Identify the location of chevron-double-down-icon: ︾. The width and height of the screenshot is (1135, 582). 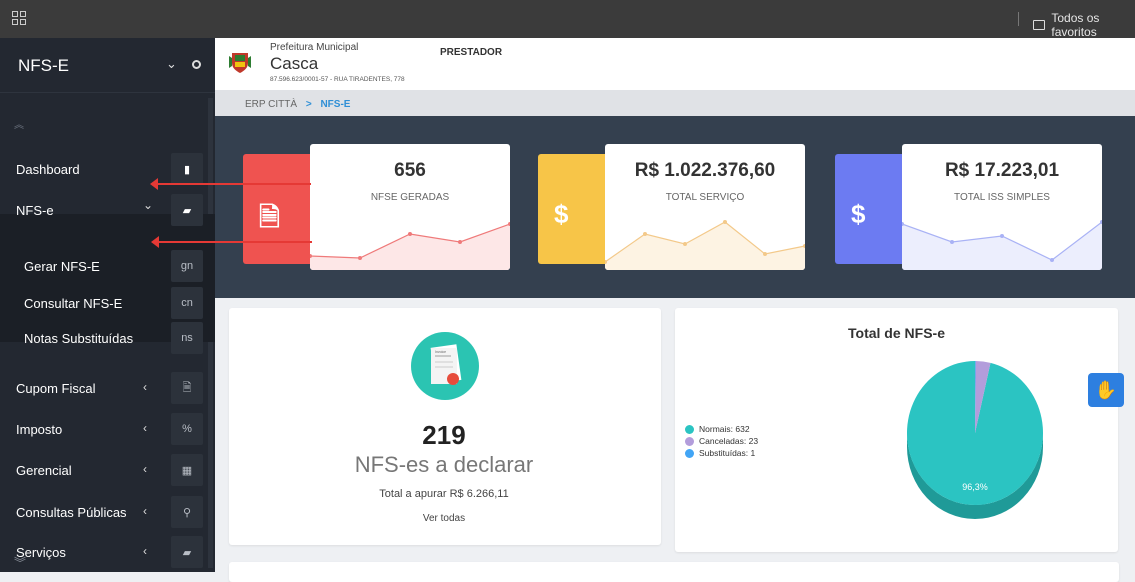
(20, 562).